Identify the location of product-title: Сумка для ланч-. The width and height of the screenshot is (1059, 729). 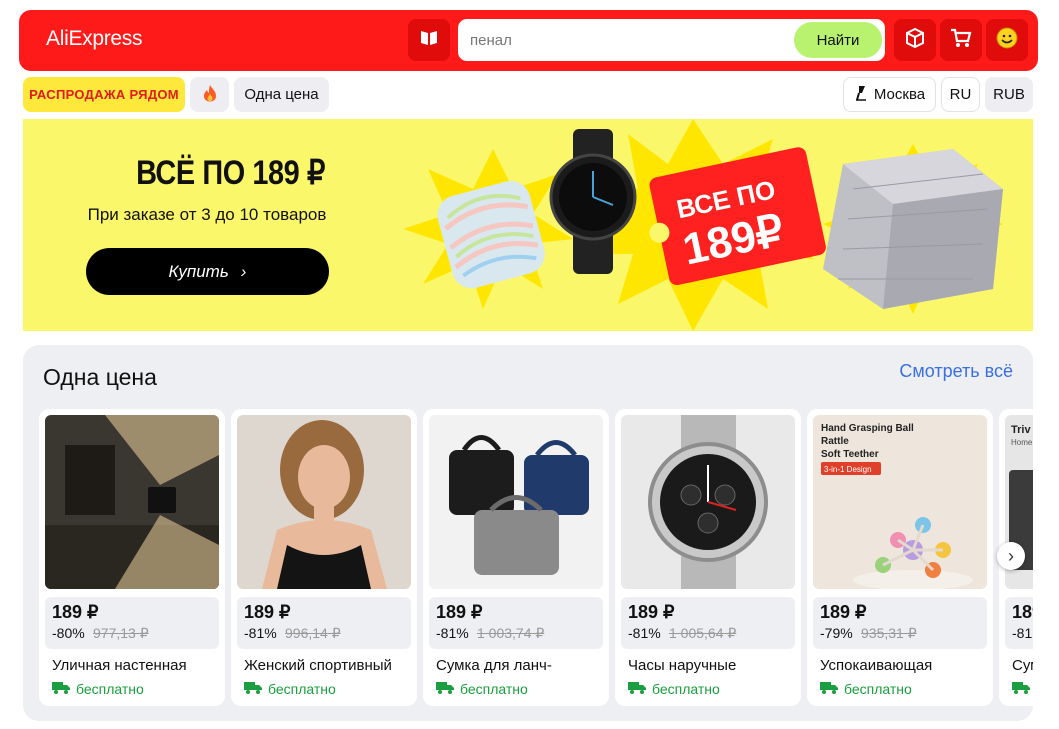
(494, 665).